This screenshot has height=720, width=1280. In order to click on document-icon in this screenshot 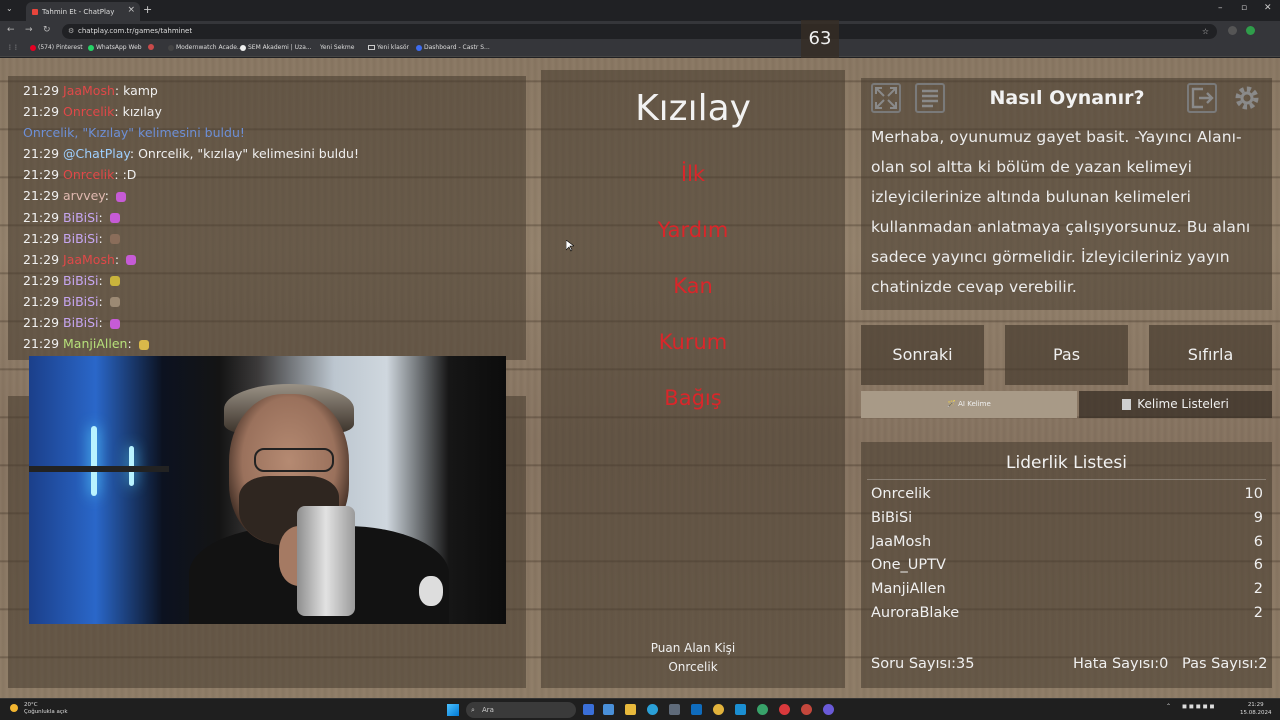, I will do `click(930, 98)`.